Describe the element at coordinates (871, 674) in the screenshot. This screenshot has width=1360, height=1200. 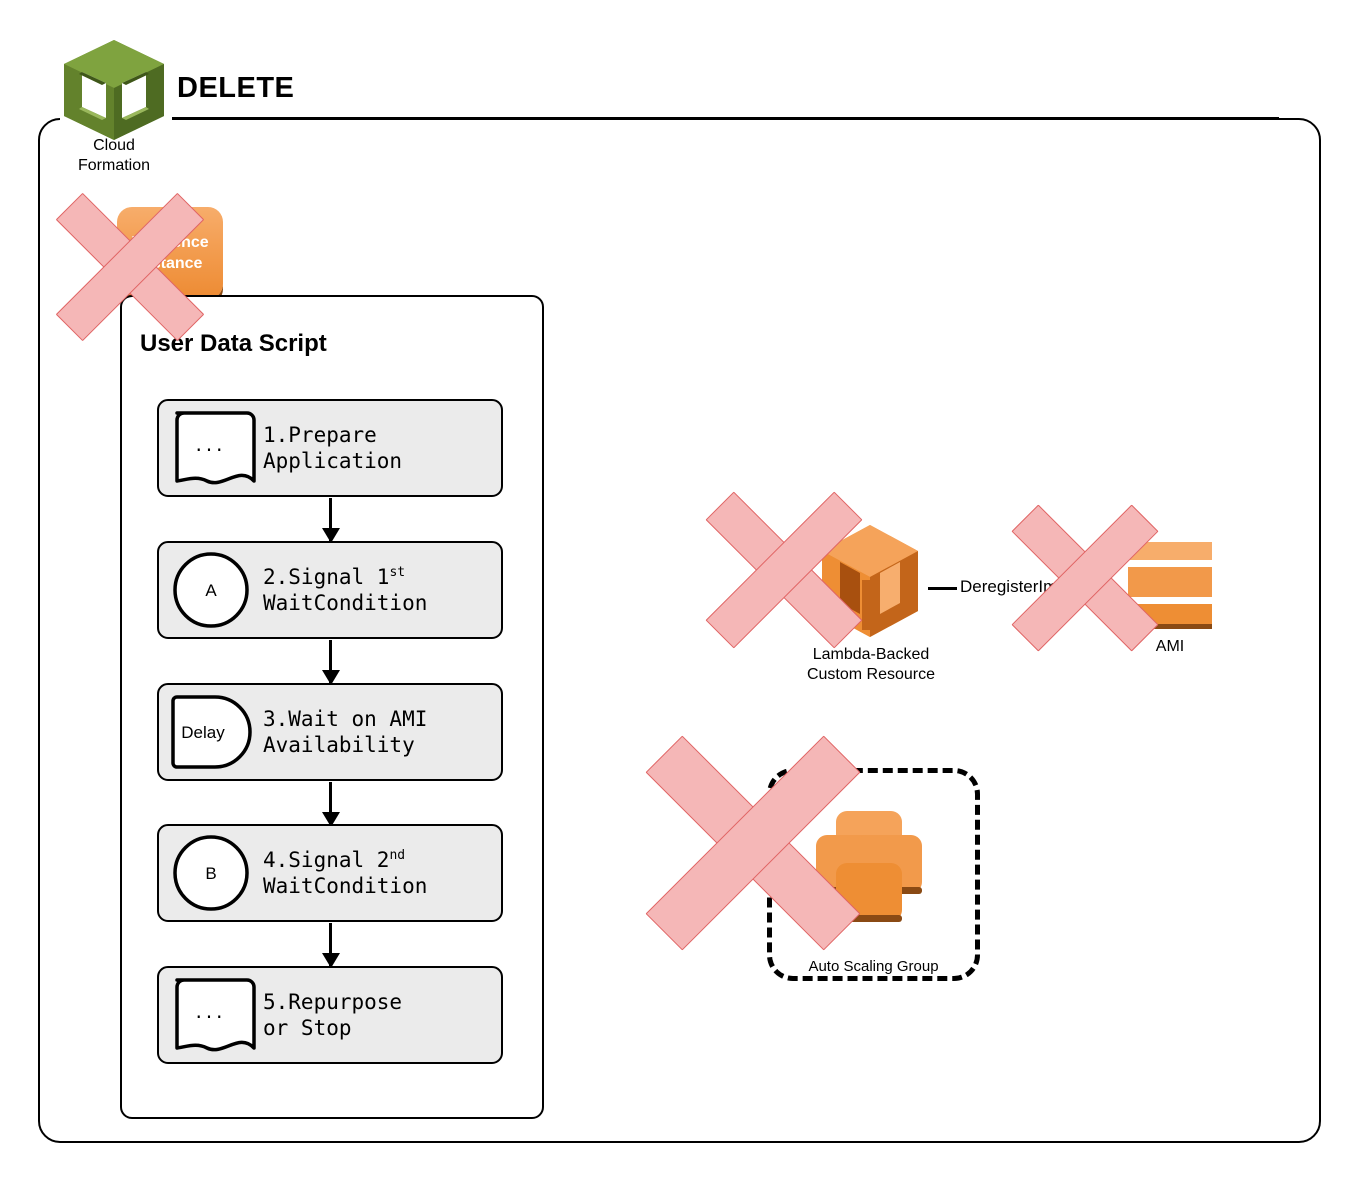
I see `lambda-label-line2: Custom Resource` at that location.